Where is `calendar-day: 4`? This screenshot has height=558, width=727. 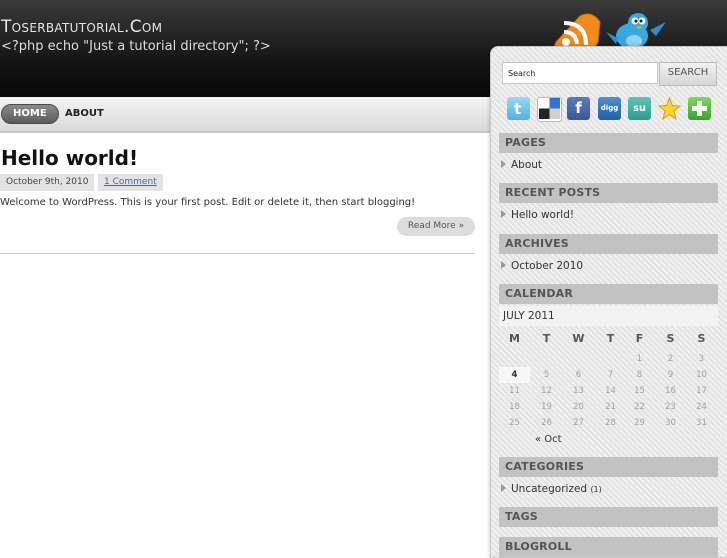
calendar-day: 4 is located at coordinates (514, 375).